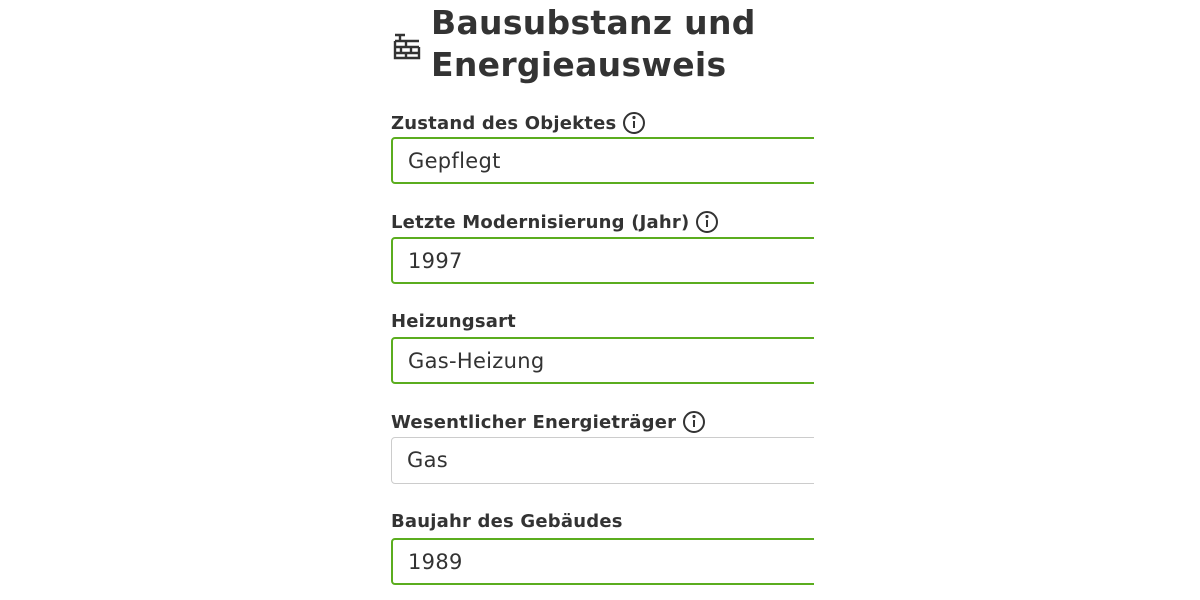  What do you see at coordinates (504, 123) in the screenshot?
I see `zustand-label: Zustand des Objektes` at bounding box center [504, 123].